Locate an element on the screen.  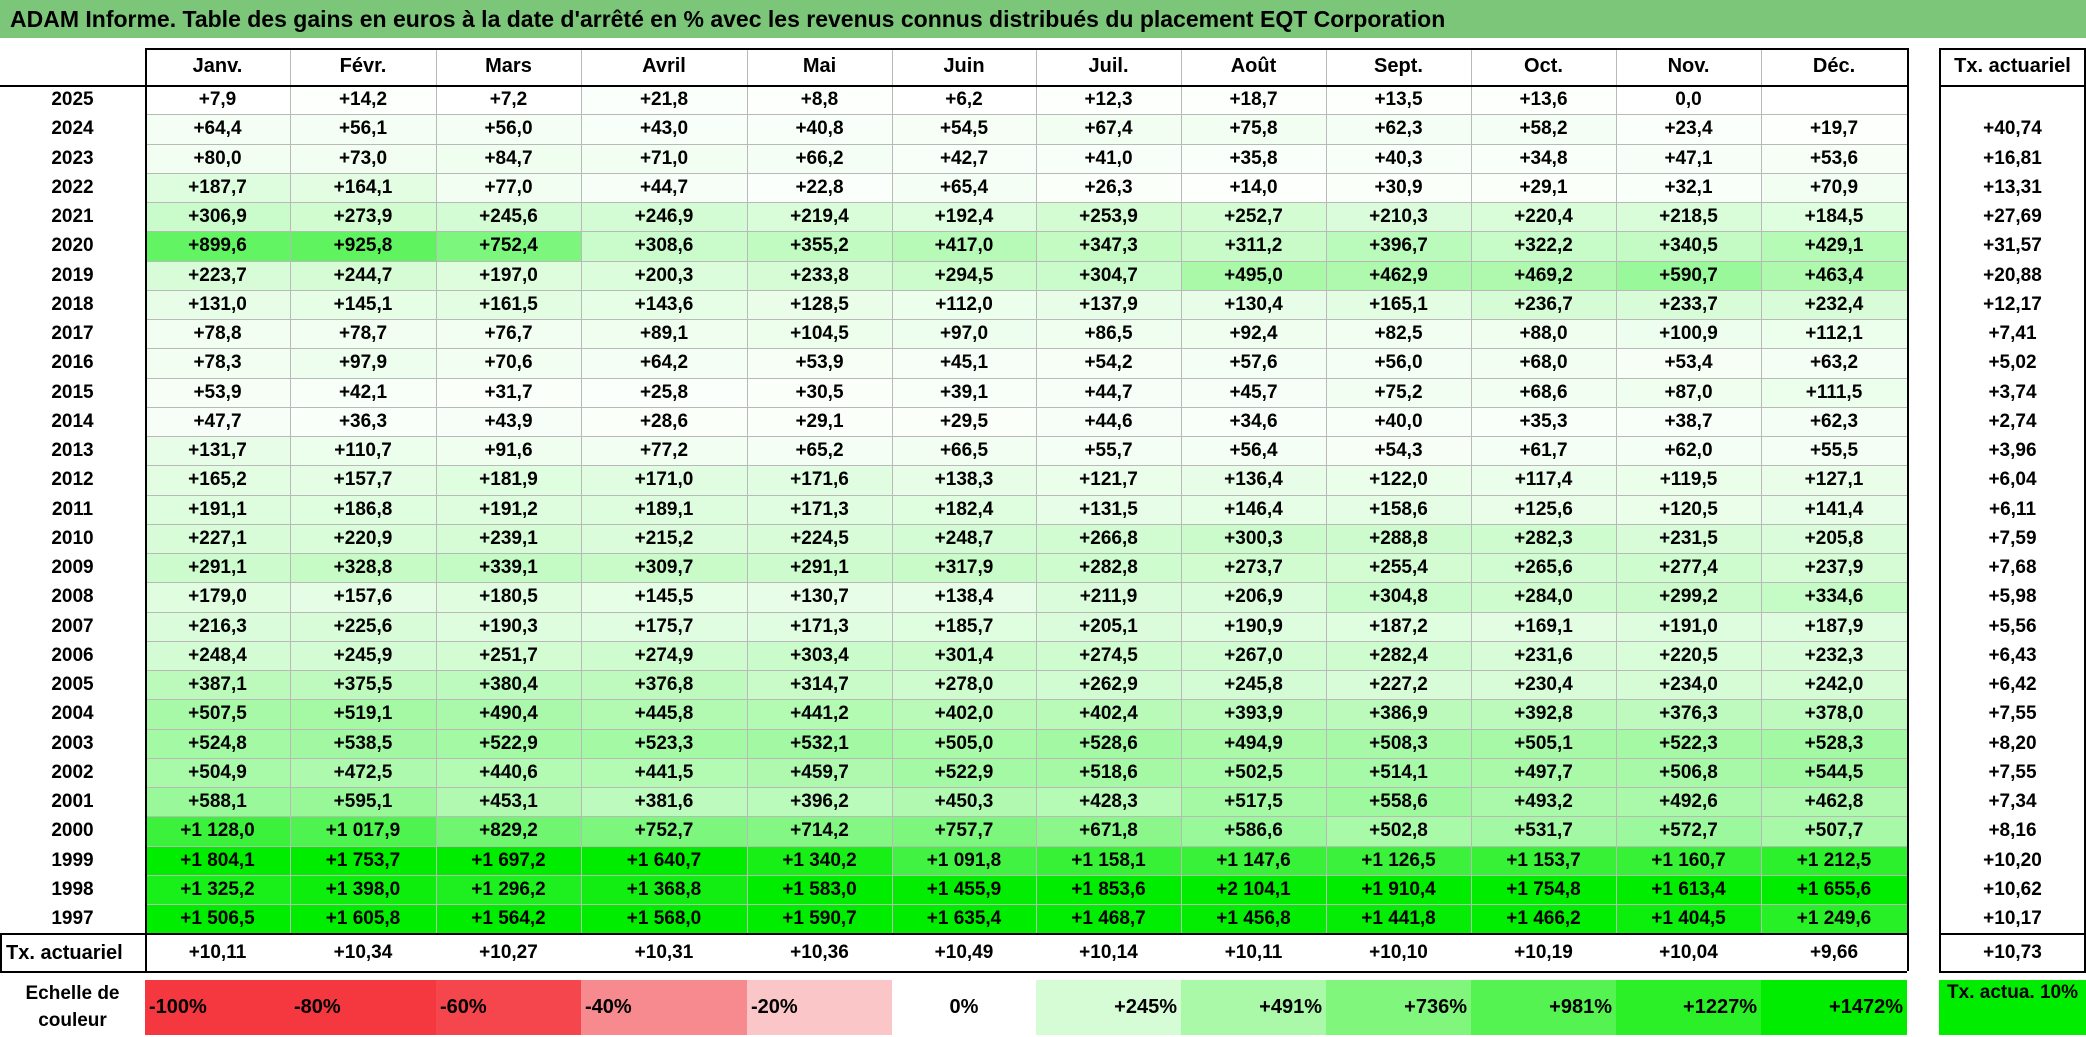
table-cell: +8,8 is located at coordinates (819, 100).